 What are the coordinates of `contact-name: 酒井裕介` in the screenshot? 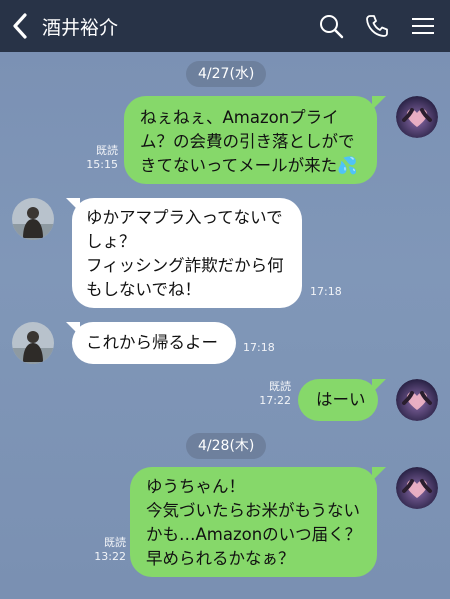 It's located at (80, 26).